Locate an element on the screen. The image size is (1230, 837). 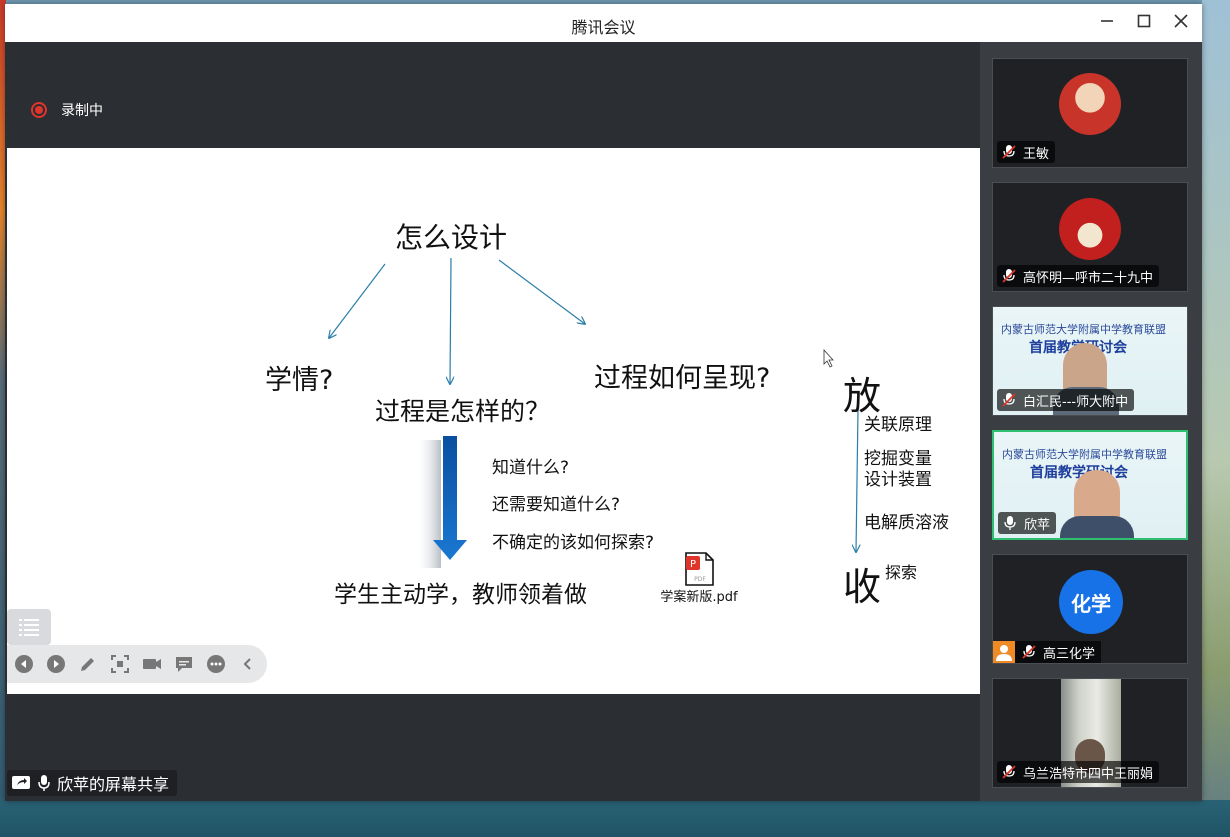
branch-presentation: 过程如何呈现? is located at coordinates (682, 378).